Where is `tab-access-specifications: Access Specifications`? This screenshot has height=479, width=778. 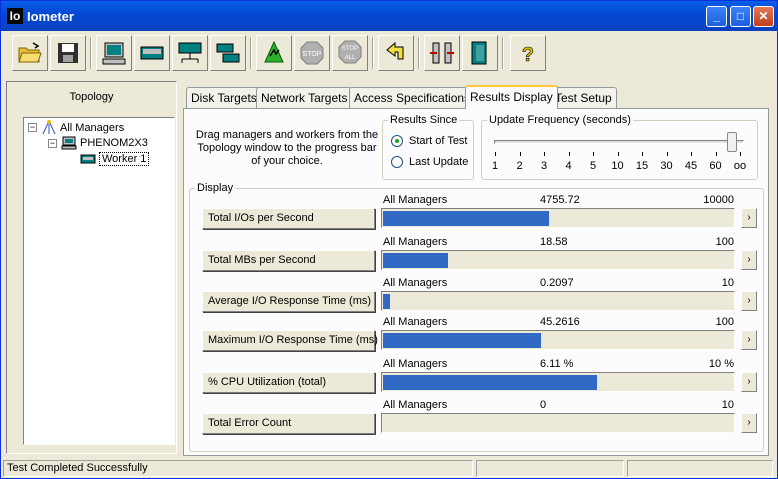
tab-access-specifications: Access Specifications is located at coordinates (412, 98).